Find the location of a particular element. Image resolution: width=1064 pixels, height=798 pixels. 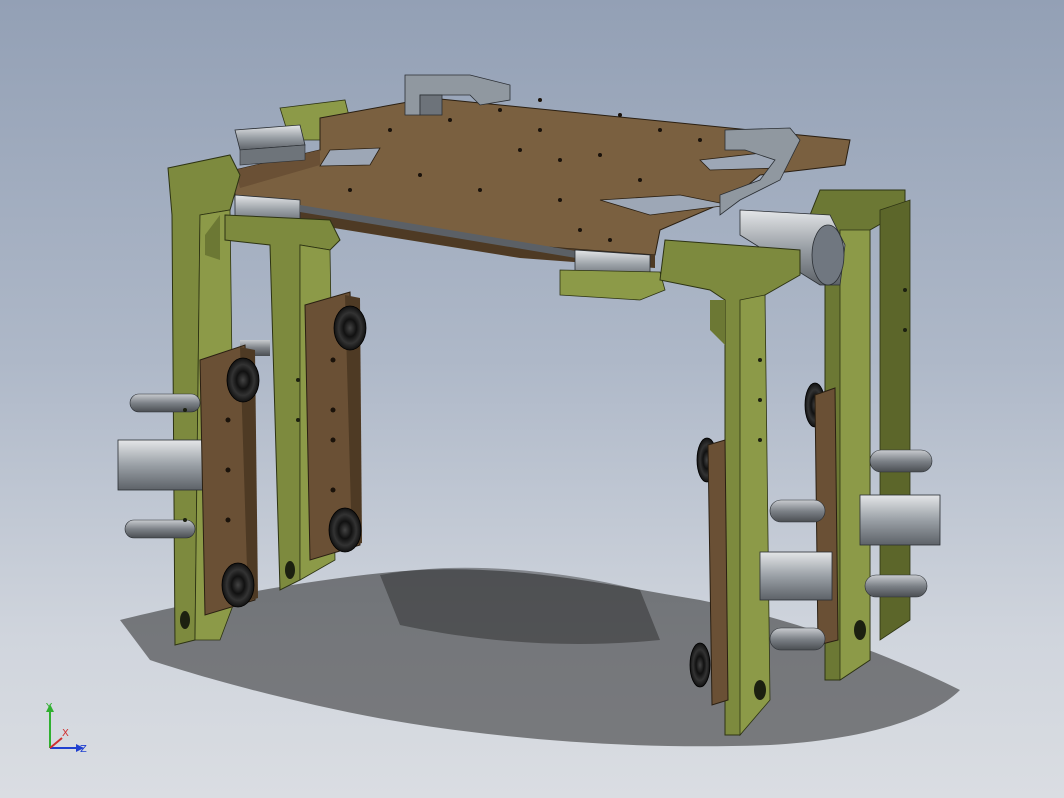

z-axis-label: Z is located at coordinates (83, 749).